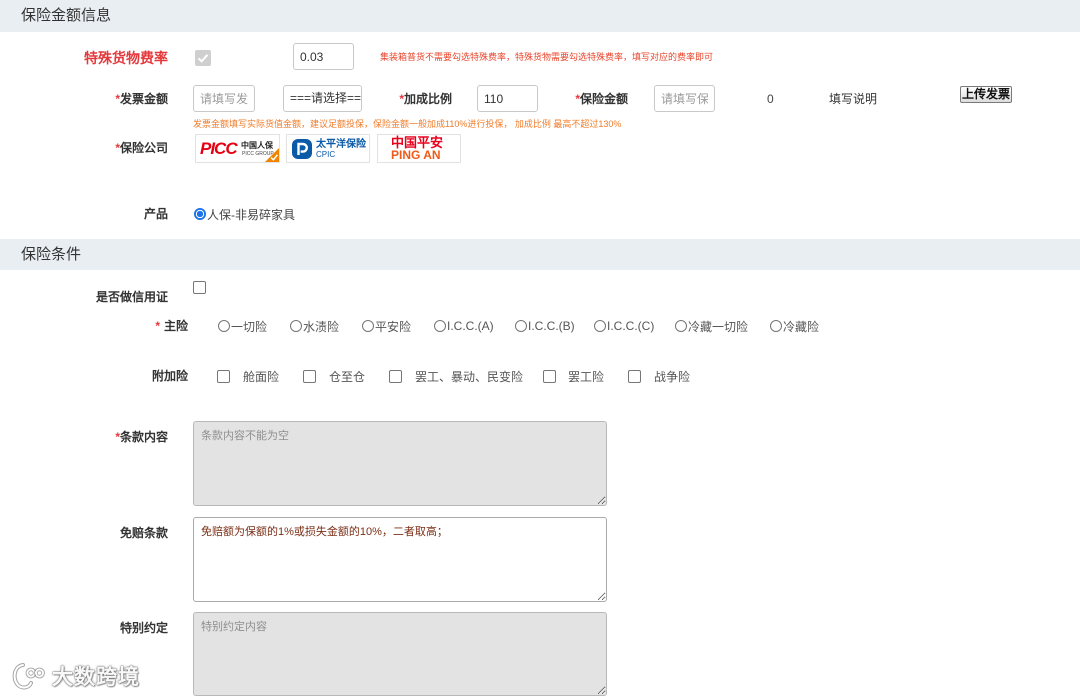  What do you see at coordinates (143, 533) in the screenshot?
I see `deductible-label: 免赔条款` at bounding box center [143, 533].